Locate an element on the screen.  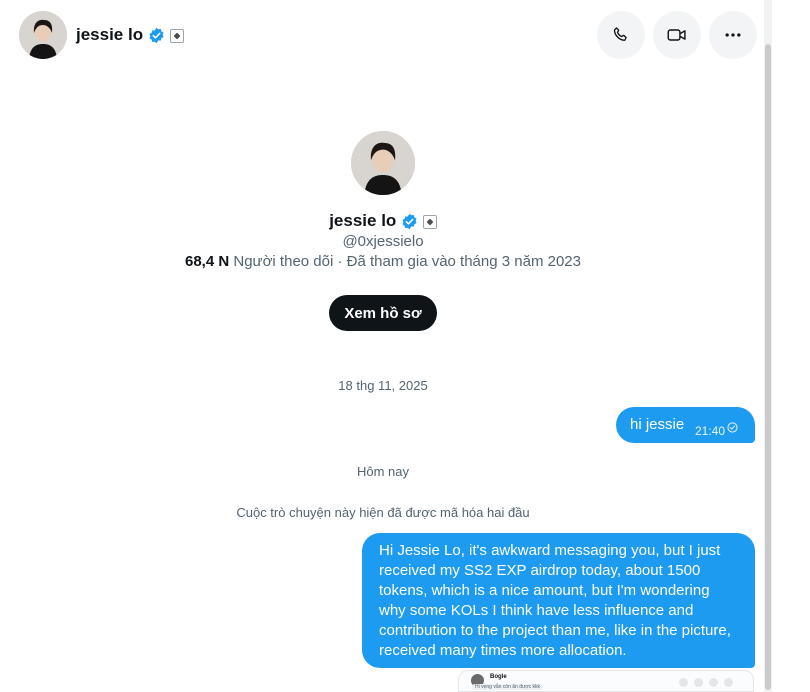
header-avatar is located at coordinates (43, 35).